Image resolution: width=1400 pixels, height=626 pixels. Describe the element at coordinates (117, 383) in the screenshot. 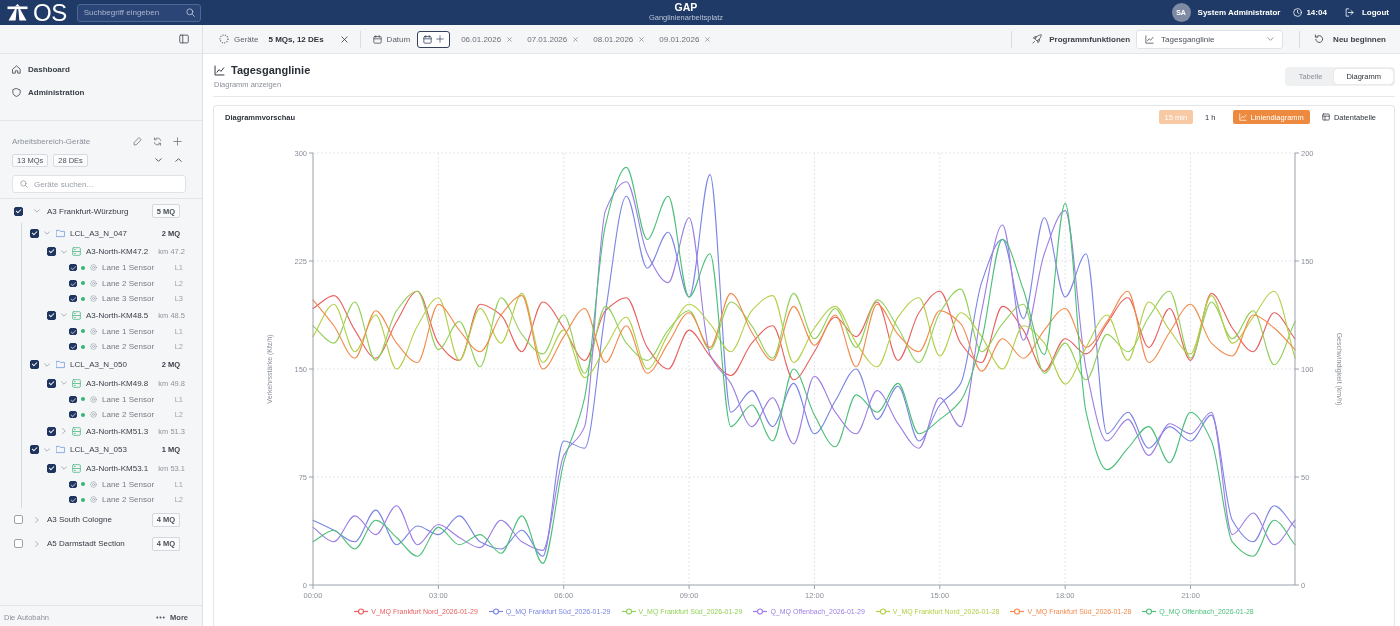

I see `station-label: A3-North-KM49.8` at that location.